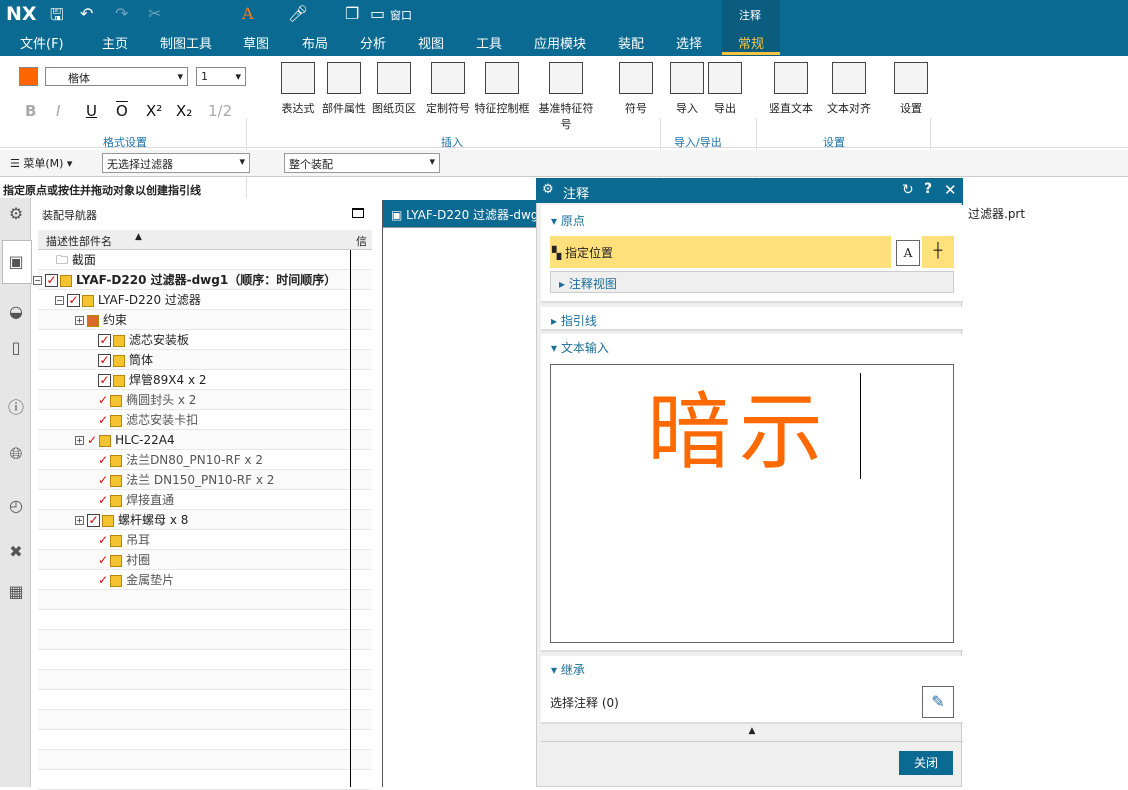  I want to click on undo-icon: ↶, so click(86, 13).